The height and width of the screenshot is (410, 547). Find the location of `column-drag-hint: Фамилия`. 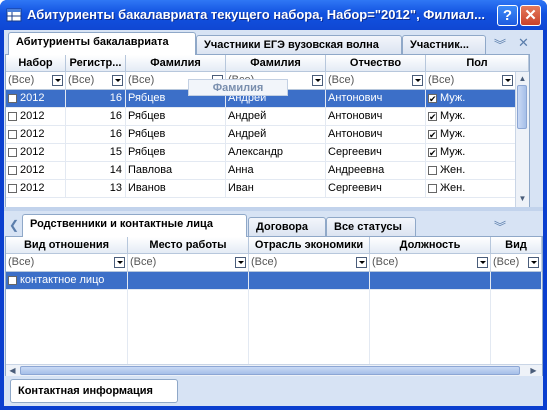

column-drag-hint: Фамилия is located at coordinates (238, 87).